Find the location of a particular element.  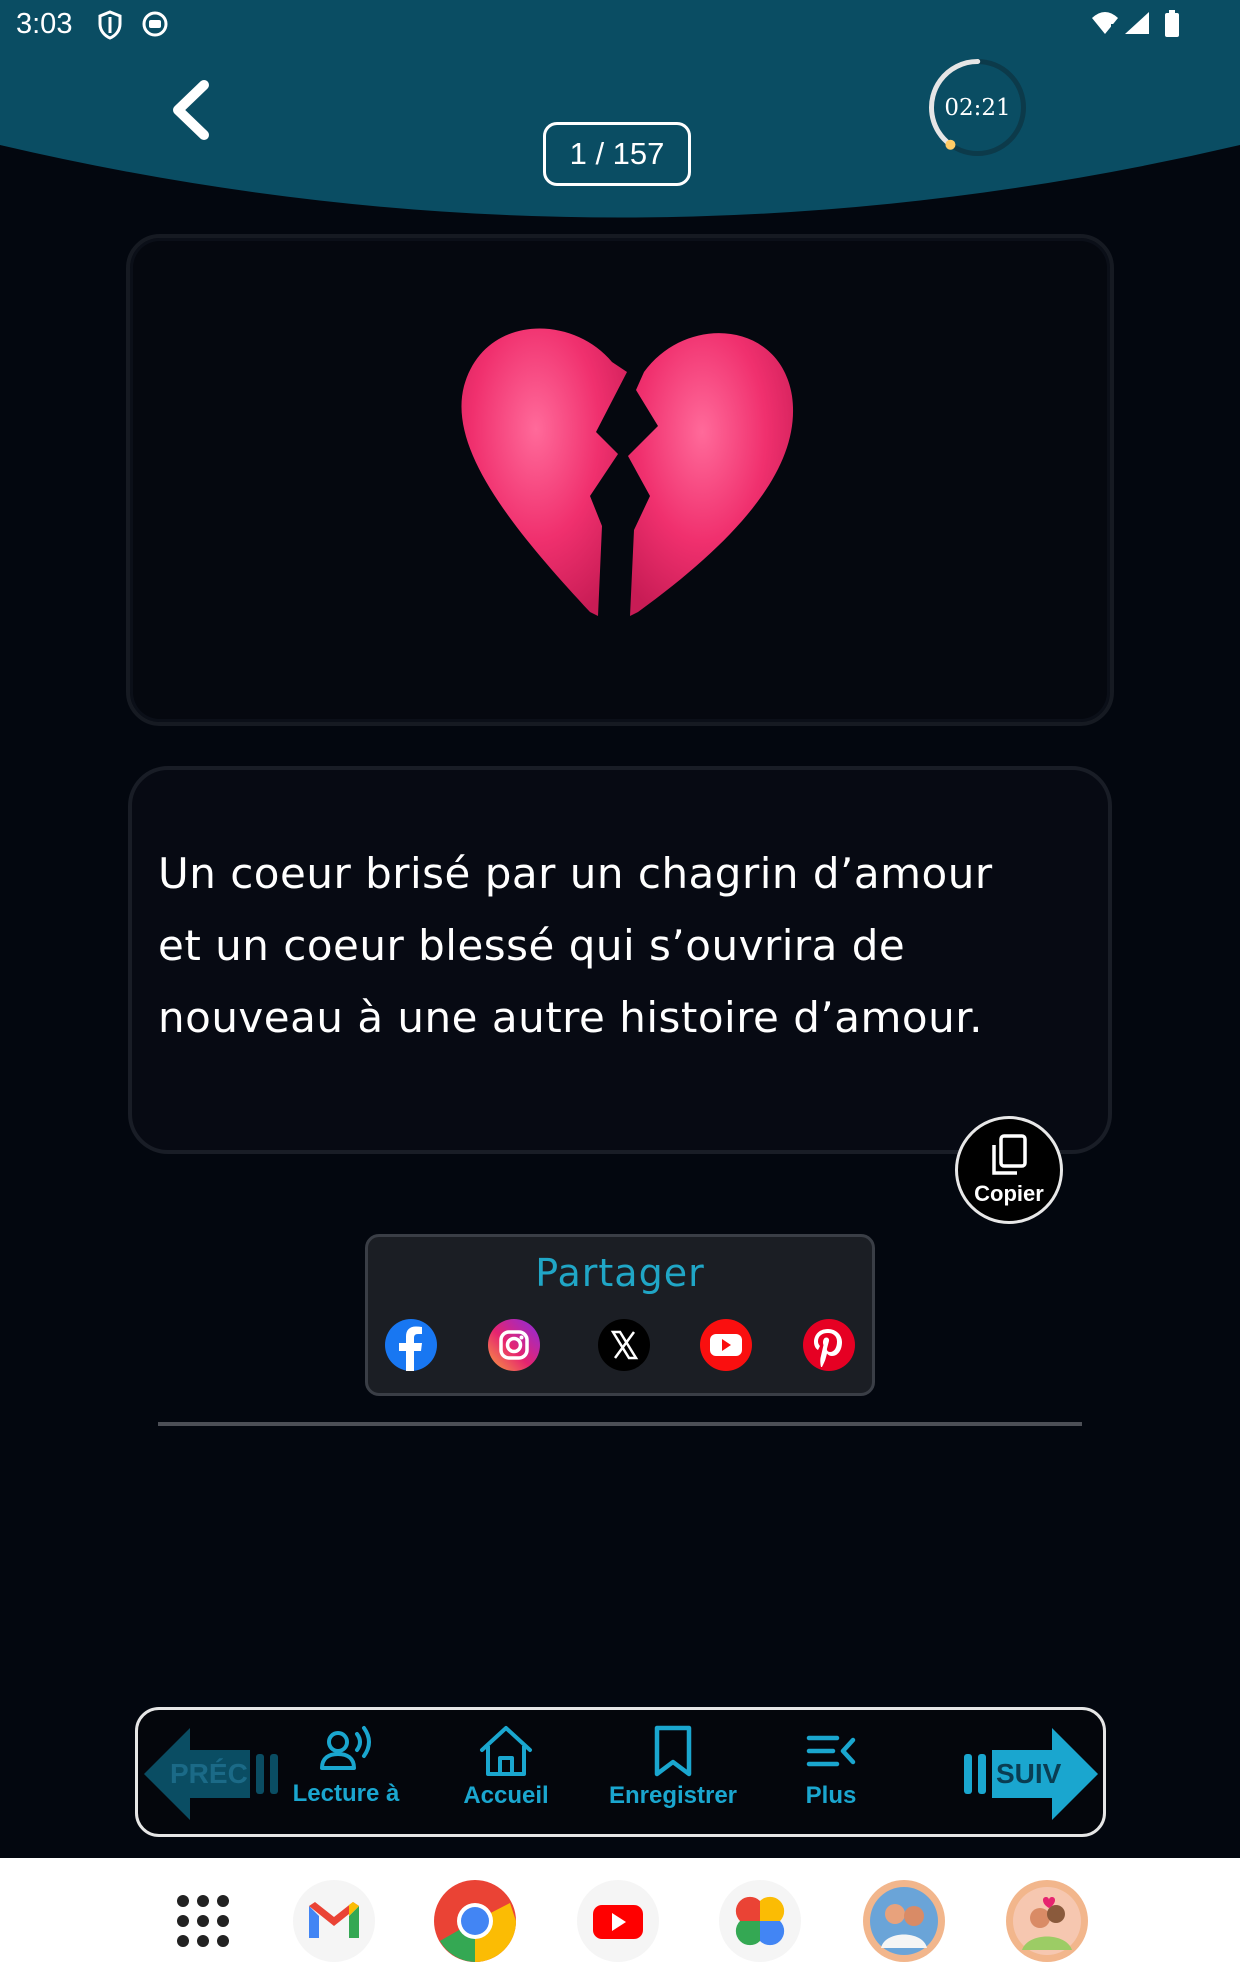

nav-read-aloud: Lecture à is located at coordinates (346, 1776).